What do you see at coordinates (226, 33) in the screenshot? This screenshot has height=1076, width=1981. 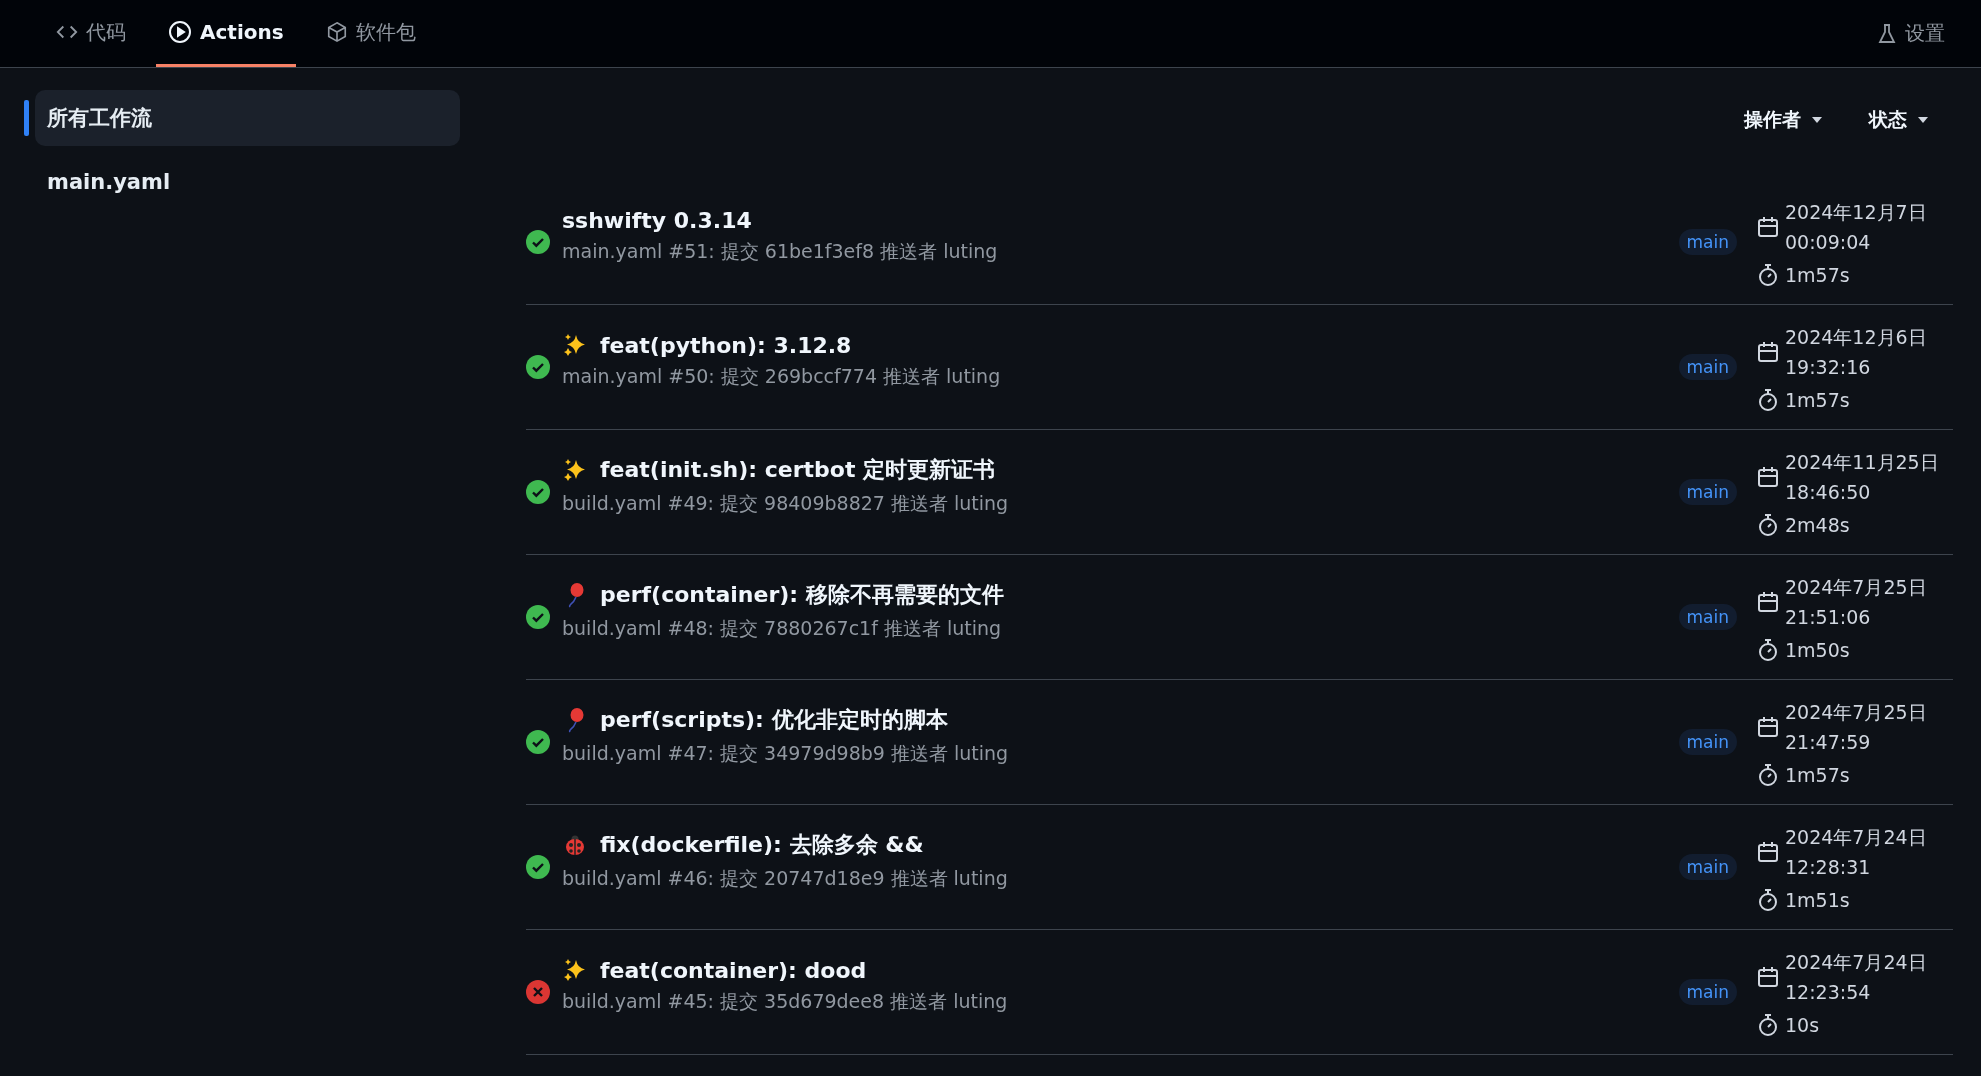 I see `nav-tab: Actions` at bounding box center [226, 33].